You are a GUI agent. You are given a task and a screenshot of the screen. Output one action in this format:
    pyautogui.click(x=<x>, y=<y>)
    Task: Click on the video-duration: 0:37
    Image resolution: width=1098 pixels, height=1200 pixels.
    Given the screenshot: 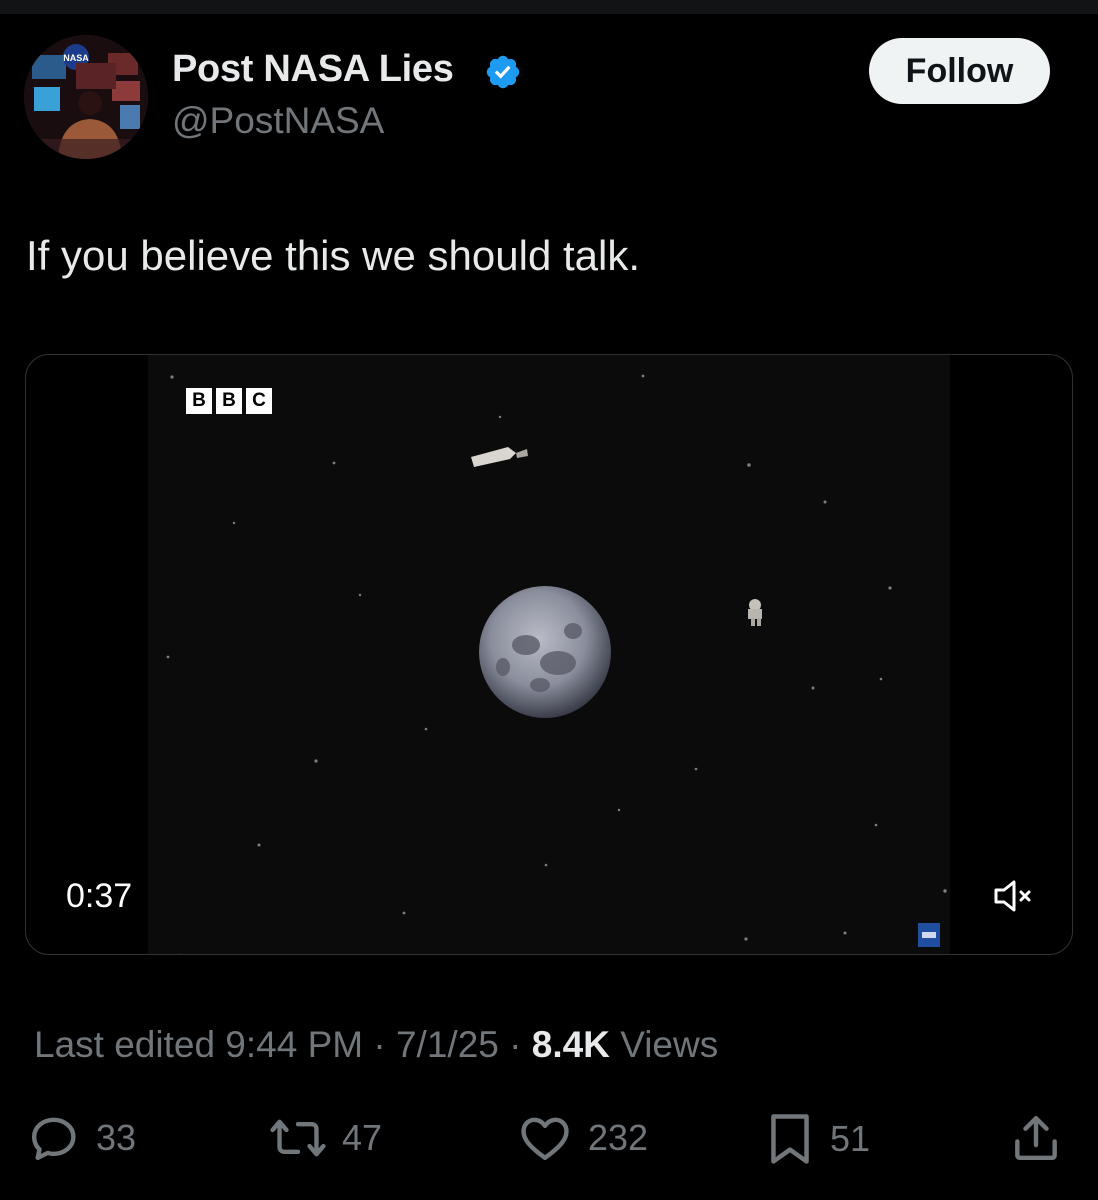 What is the action you would take?
    pyautogui.click(x=99, y=896)
    